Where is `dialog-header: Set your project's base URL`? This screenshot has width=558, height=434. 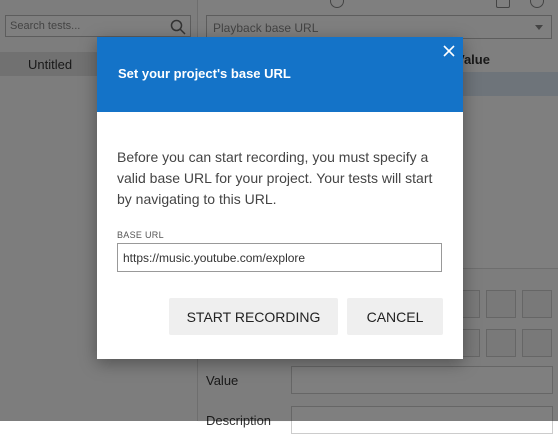 dialog-header: Set your project's base URL is located at coordinates (280, 74).